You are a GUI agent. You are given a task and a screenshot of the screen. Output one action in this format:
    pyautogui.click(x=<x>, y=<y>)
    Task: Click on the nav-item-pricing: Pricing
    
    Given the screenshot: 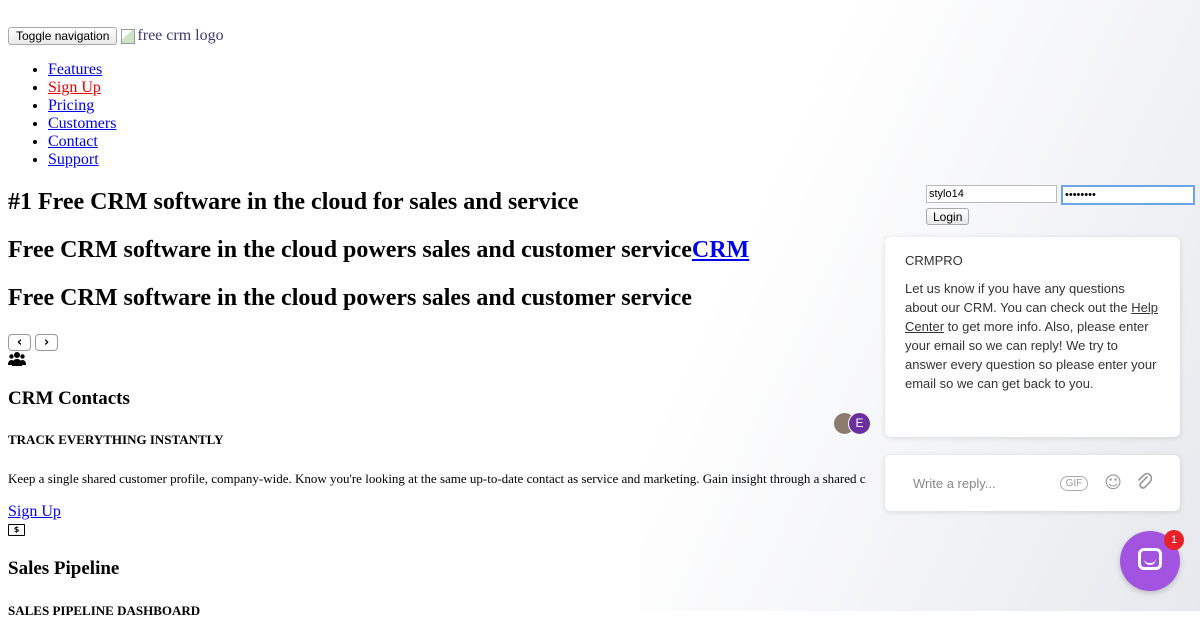 What is the action you would take?
    pyautogui.click(x=82, y=106)
    